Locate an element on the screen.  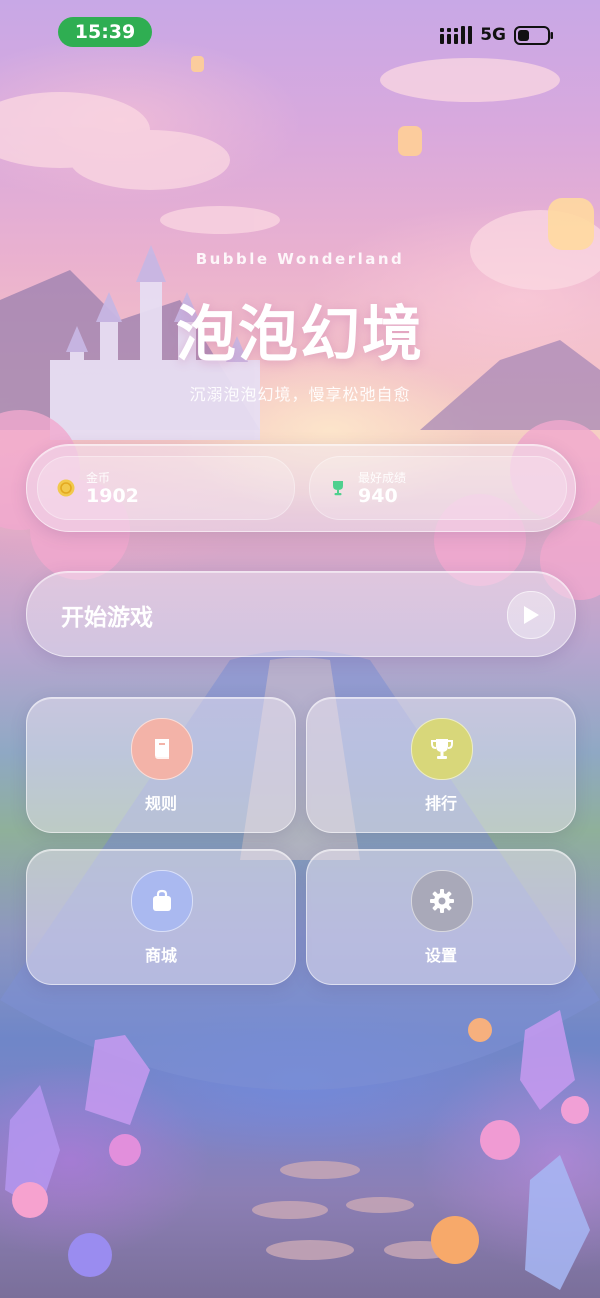
leaderboard-button: 排行 is located at coordinates (441, 765).